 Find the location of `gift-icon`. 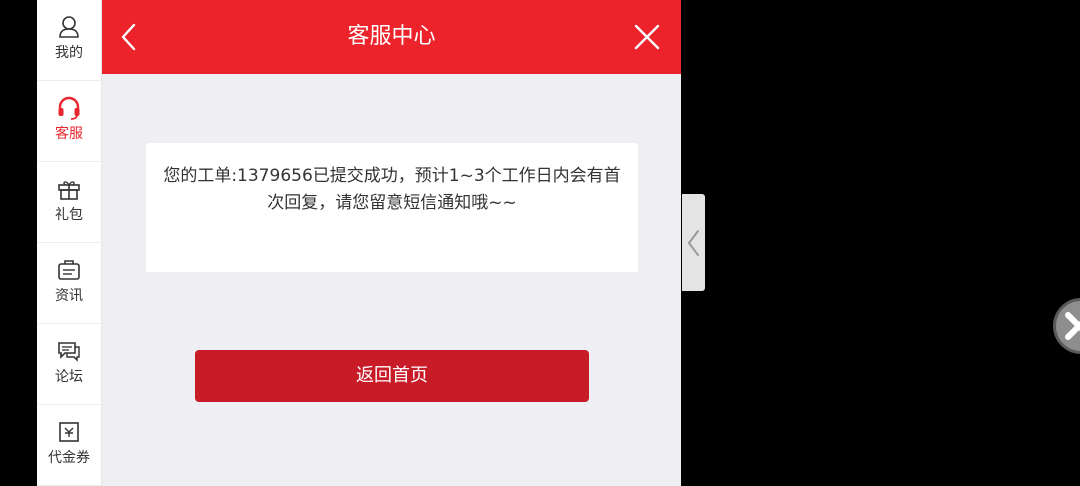

gift-icon is located at coordinates (69, 189).